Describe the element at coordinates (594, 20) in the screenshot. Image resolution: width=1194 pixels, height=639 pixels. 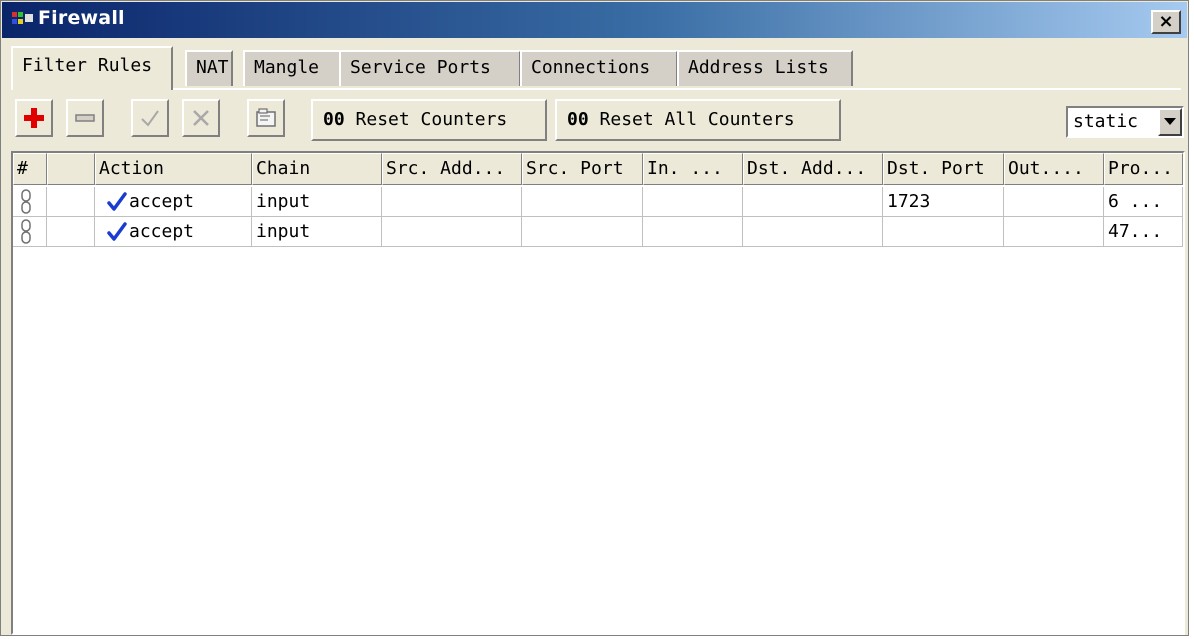
I see `title-bar: Firewall ×` at that location.